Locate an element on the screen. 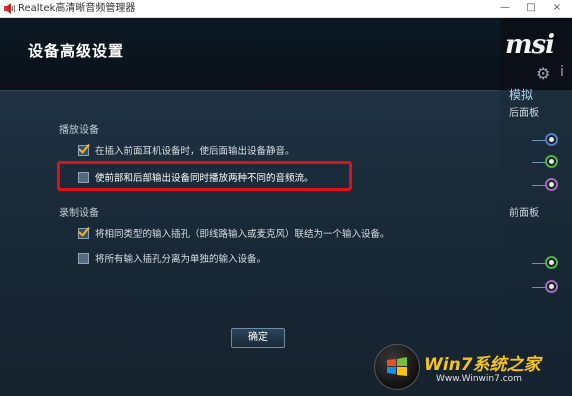 The width and height of the screenshot is (572, 396). option-label: 将相同类型的输入插孔（即线路输入或麦克风）联结为一个输入设备。 is located at coordinates (242, 234).